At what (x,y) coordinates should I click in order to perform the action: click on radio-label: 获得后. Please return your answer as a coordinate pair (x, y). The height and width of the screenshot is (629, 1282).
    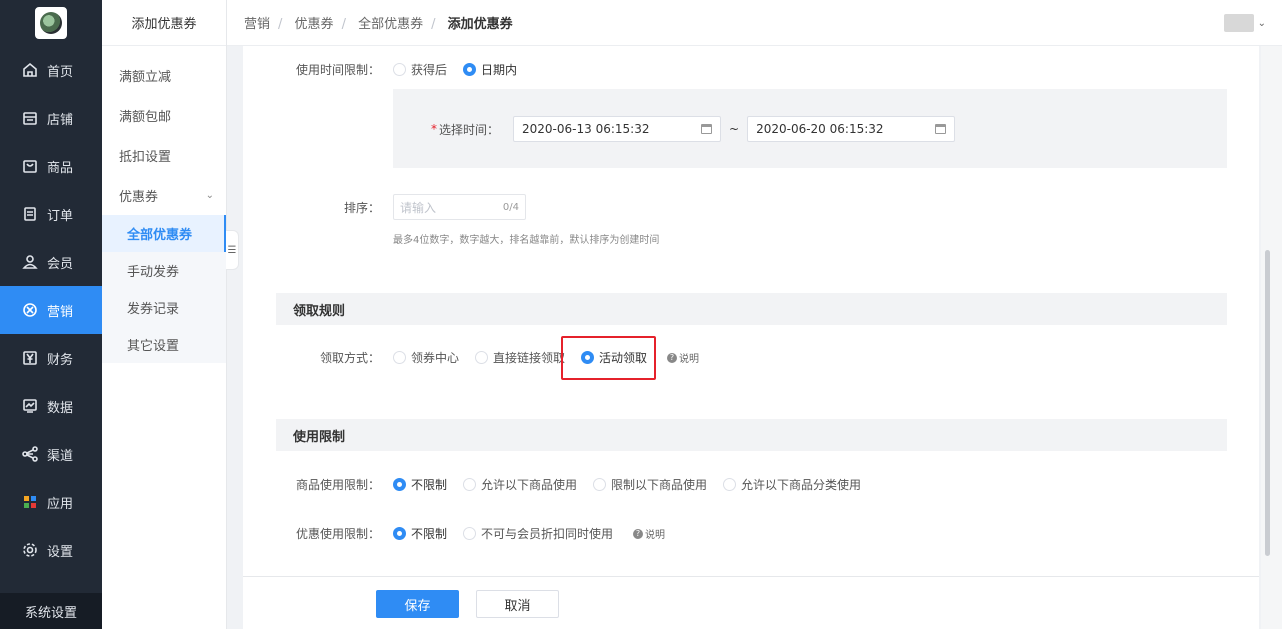
    Looking at the image, I should click on (429, 70).